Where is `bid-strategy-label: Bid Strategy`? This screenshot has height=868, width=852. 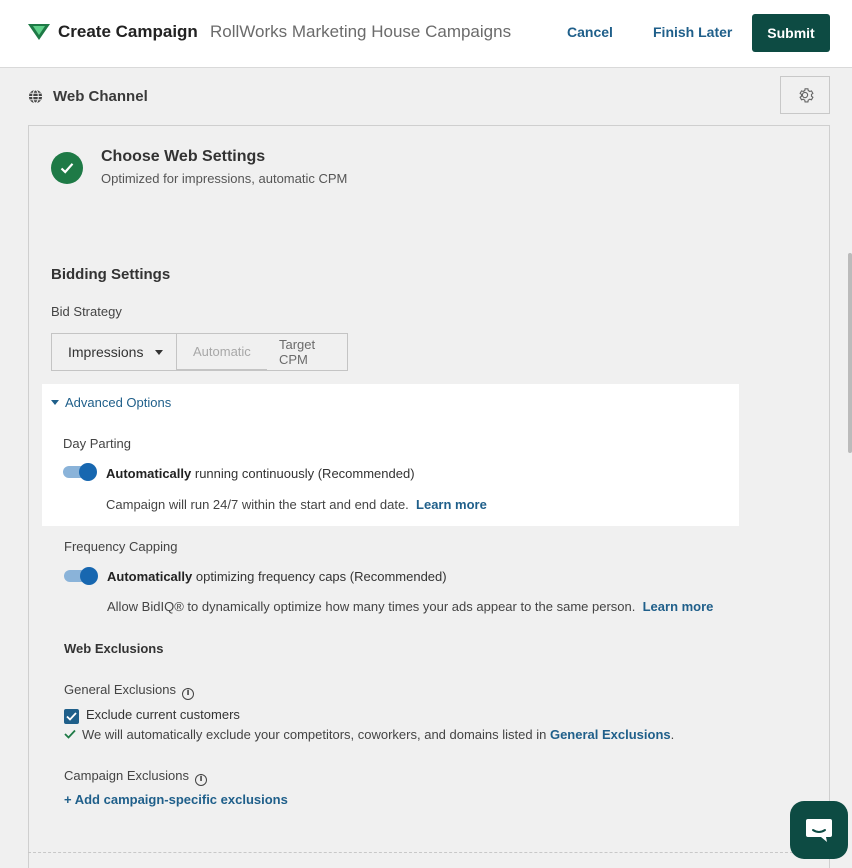
bid-strategy-label: Bid Strategy is located at coordinates (86, 311).